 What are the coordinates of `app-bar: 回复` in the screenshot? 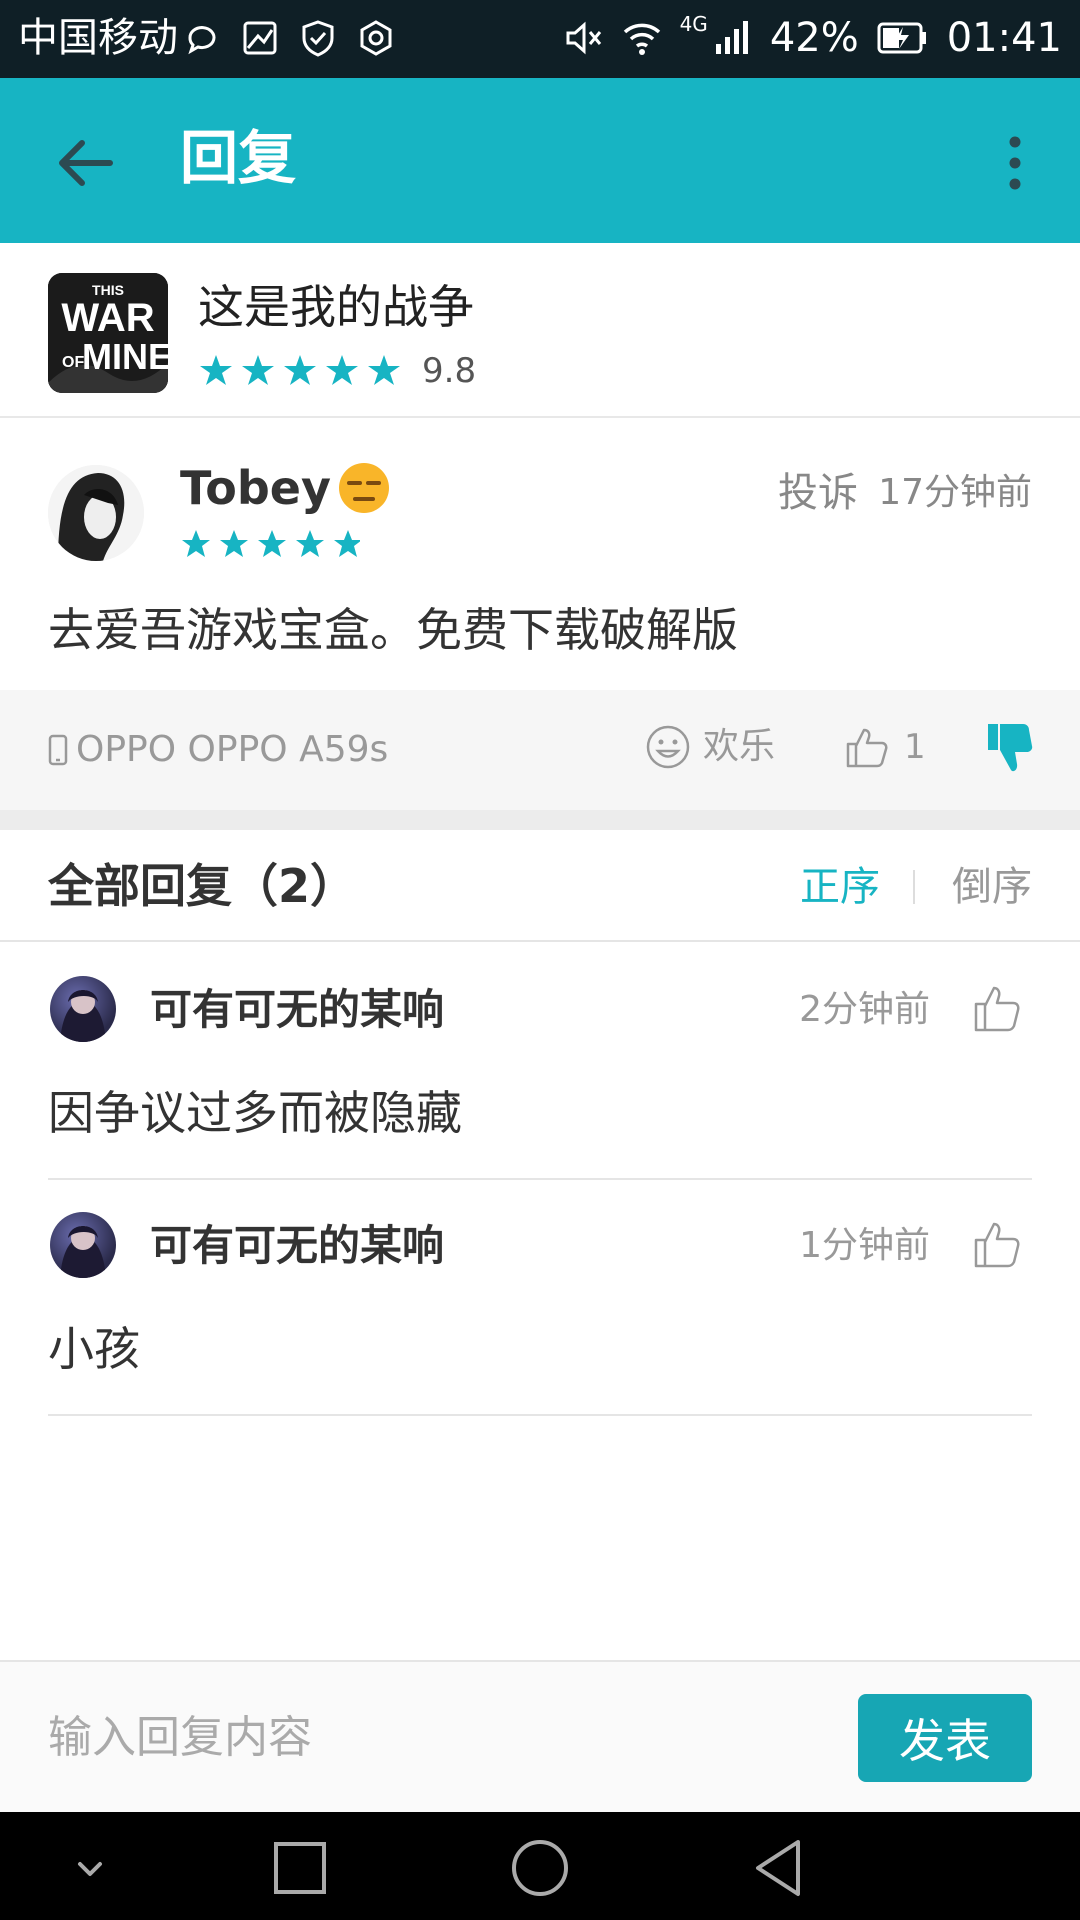 It's located at (540, 160).